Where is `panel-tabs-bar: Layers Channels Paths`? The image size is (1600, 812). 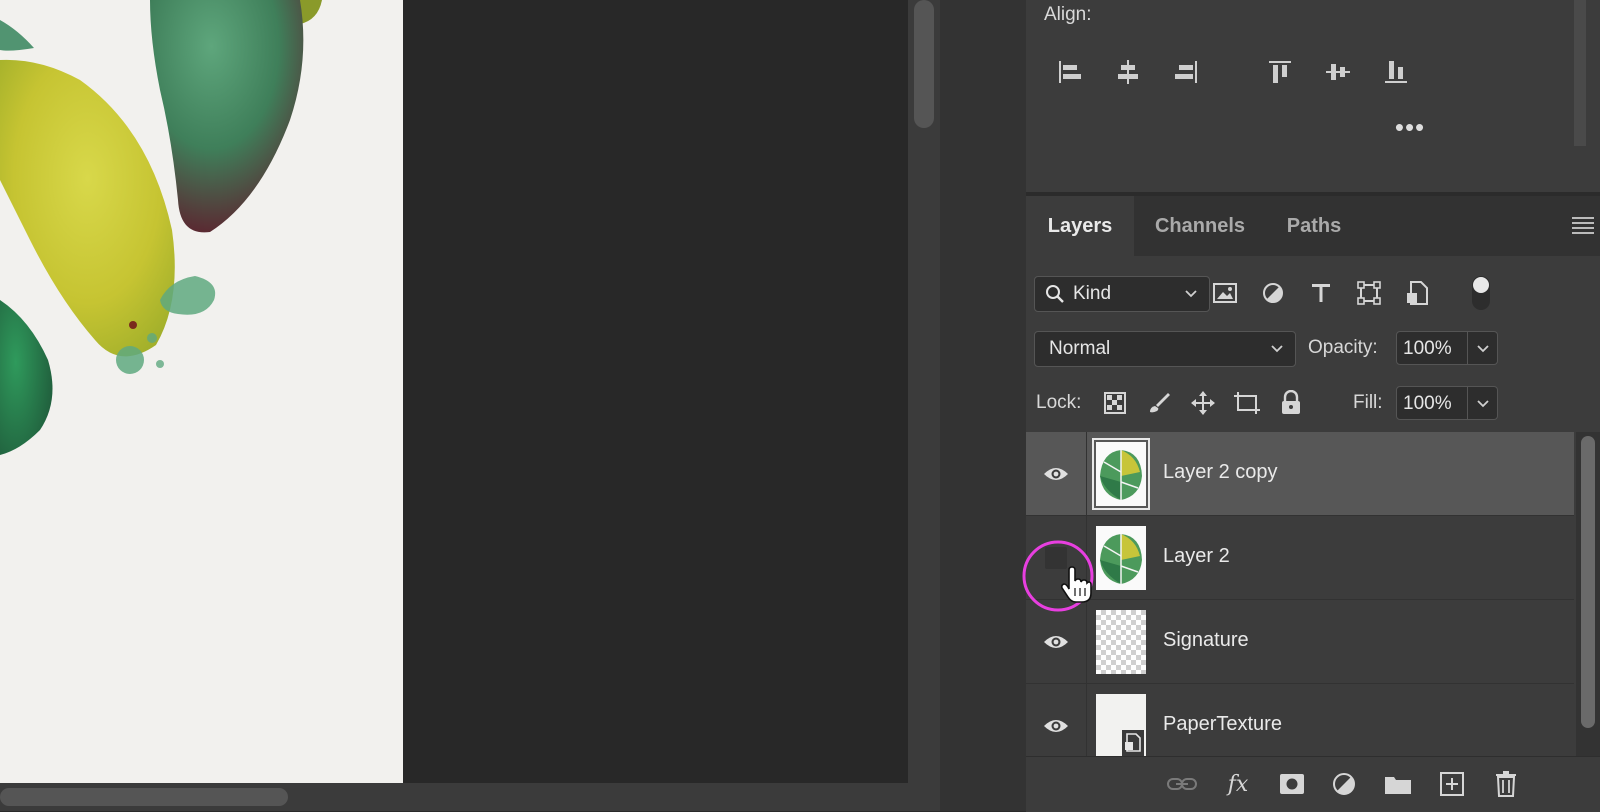
panel-tabs-bar: Layers Channels Paths is located at coordinates (1313, 226).